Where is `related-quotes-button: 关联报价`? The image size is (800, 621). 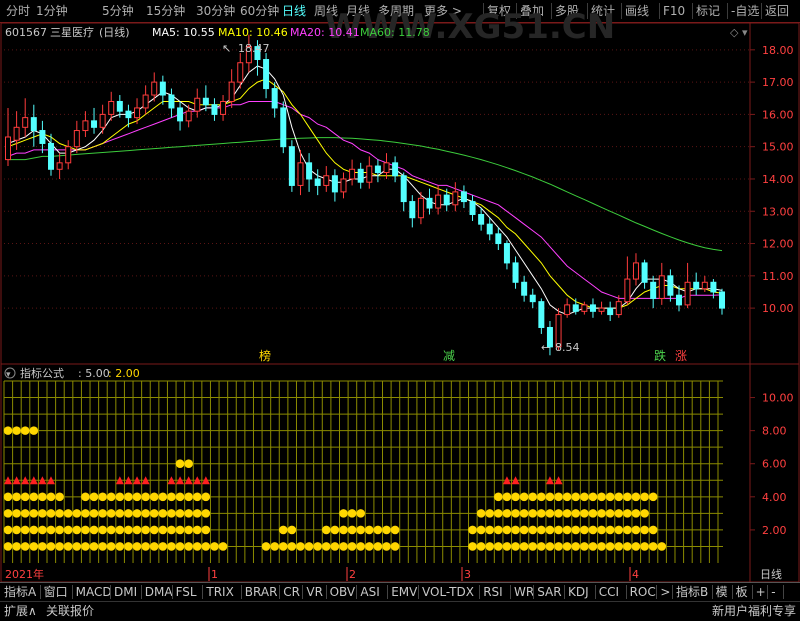 related-quotes-button: 关联报价 is located at coordinates (70, 611).